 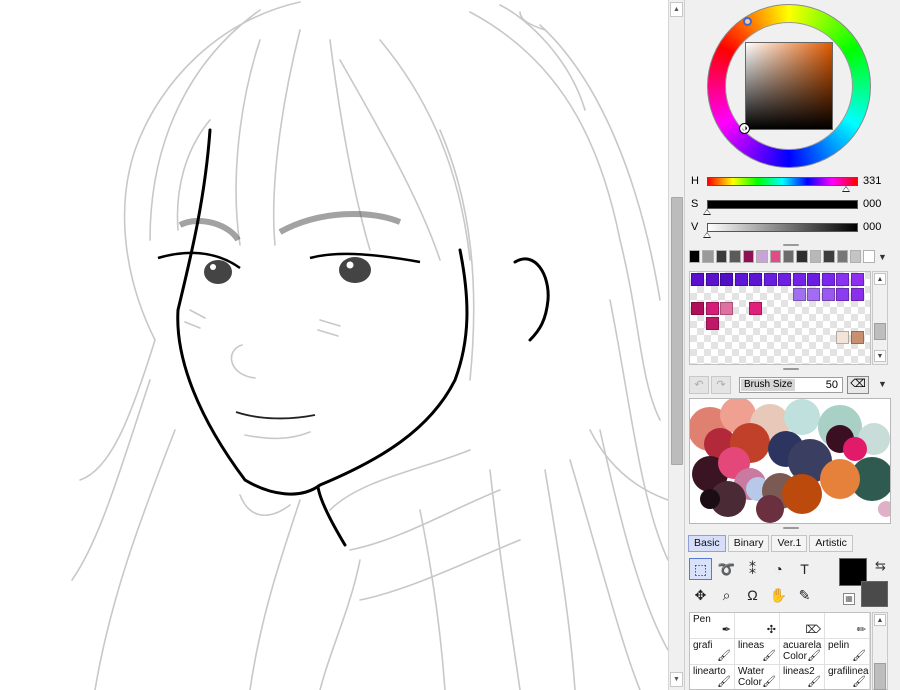 What do you see at coordinates (882, 384) in the screenshot?
I see `brush-menu-arrow-icon: ▼` at bounding box center [882, 384].